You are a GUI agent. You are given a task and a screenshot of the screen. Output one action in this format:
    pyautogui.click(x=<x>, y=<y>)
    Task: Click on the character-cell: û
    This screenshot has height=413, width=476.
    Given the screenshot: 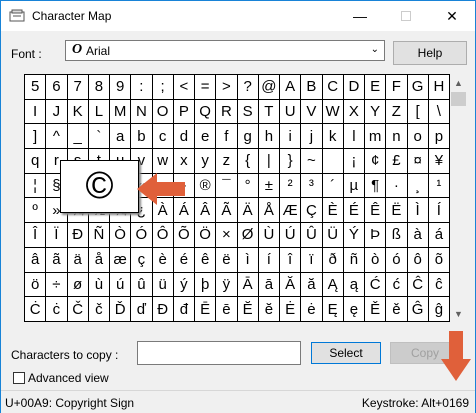 What is the action you would take?
    pyautogui.click(x=142, y=285)
    